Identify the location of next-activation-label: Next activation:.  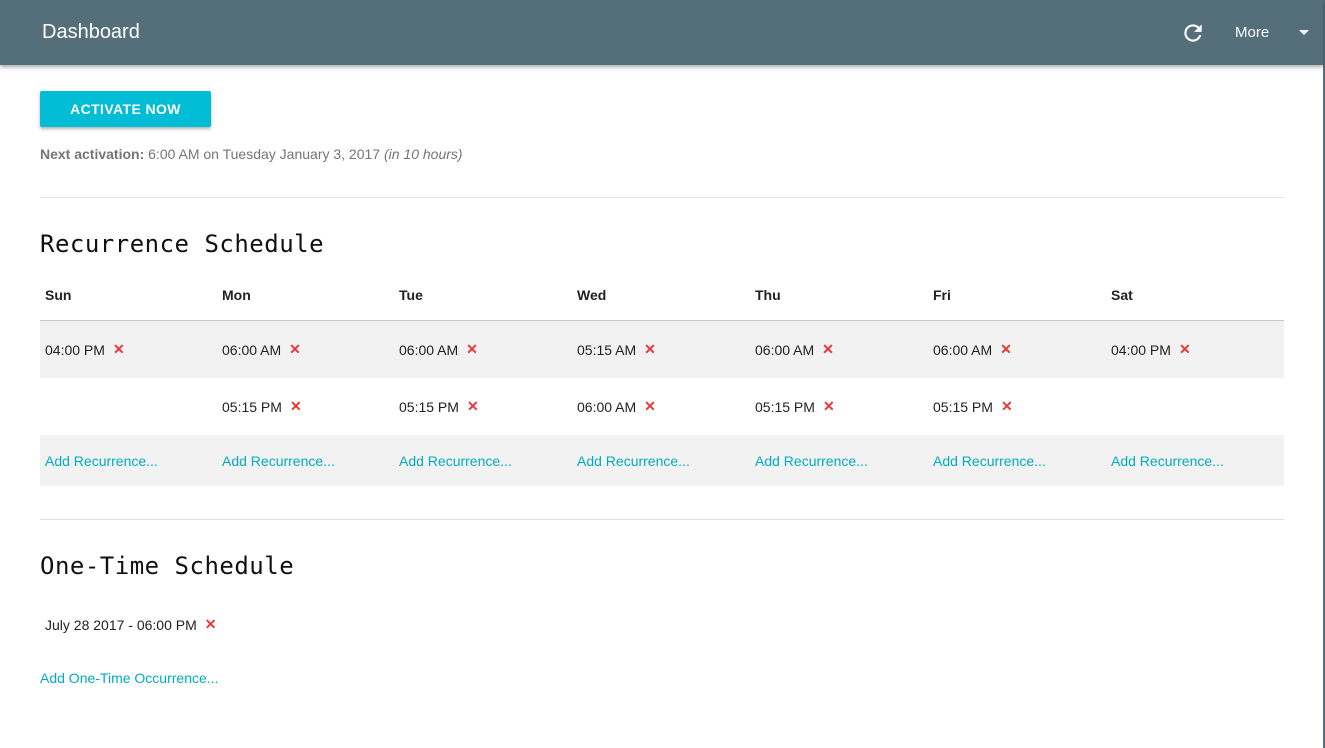
(92, 154).